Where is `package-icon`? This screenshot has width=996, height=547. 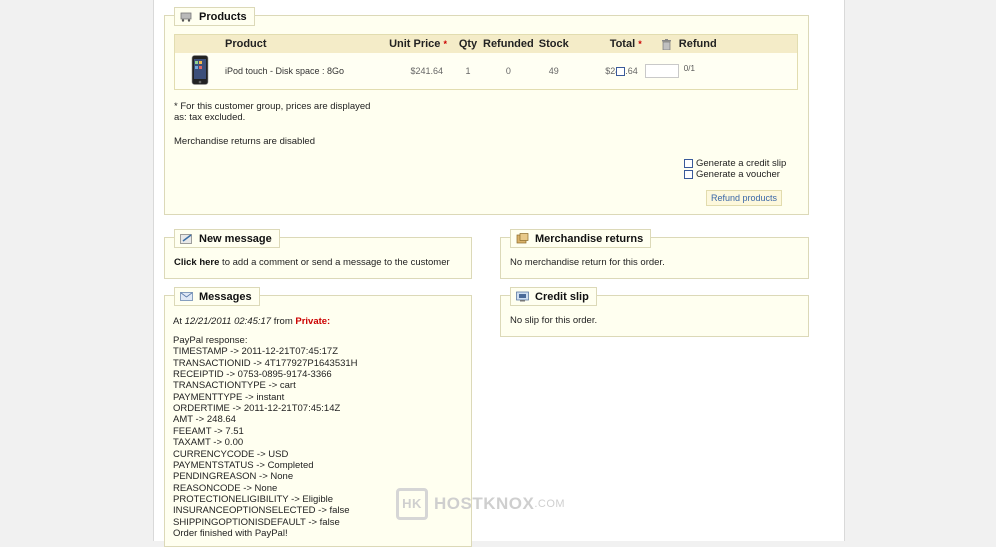
package-icon is located at coordinates (522, 238).